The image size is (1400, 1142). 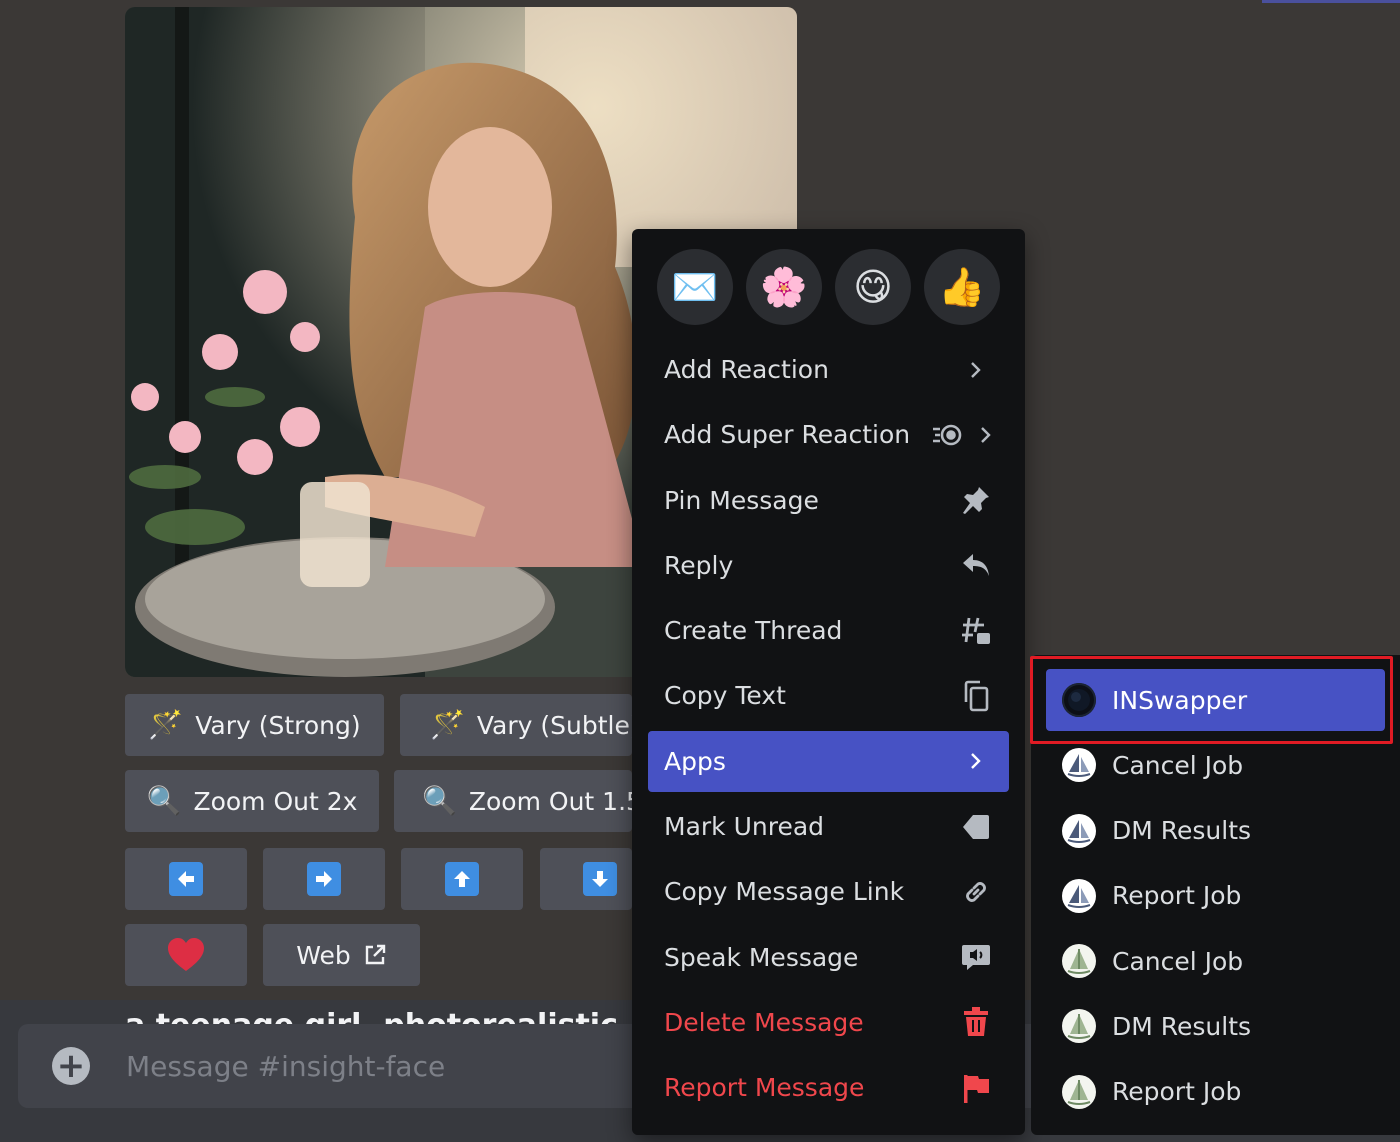 I want to click on menu-item-report-message: Report Message, so click(x=828, y=1087).